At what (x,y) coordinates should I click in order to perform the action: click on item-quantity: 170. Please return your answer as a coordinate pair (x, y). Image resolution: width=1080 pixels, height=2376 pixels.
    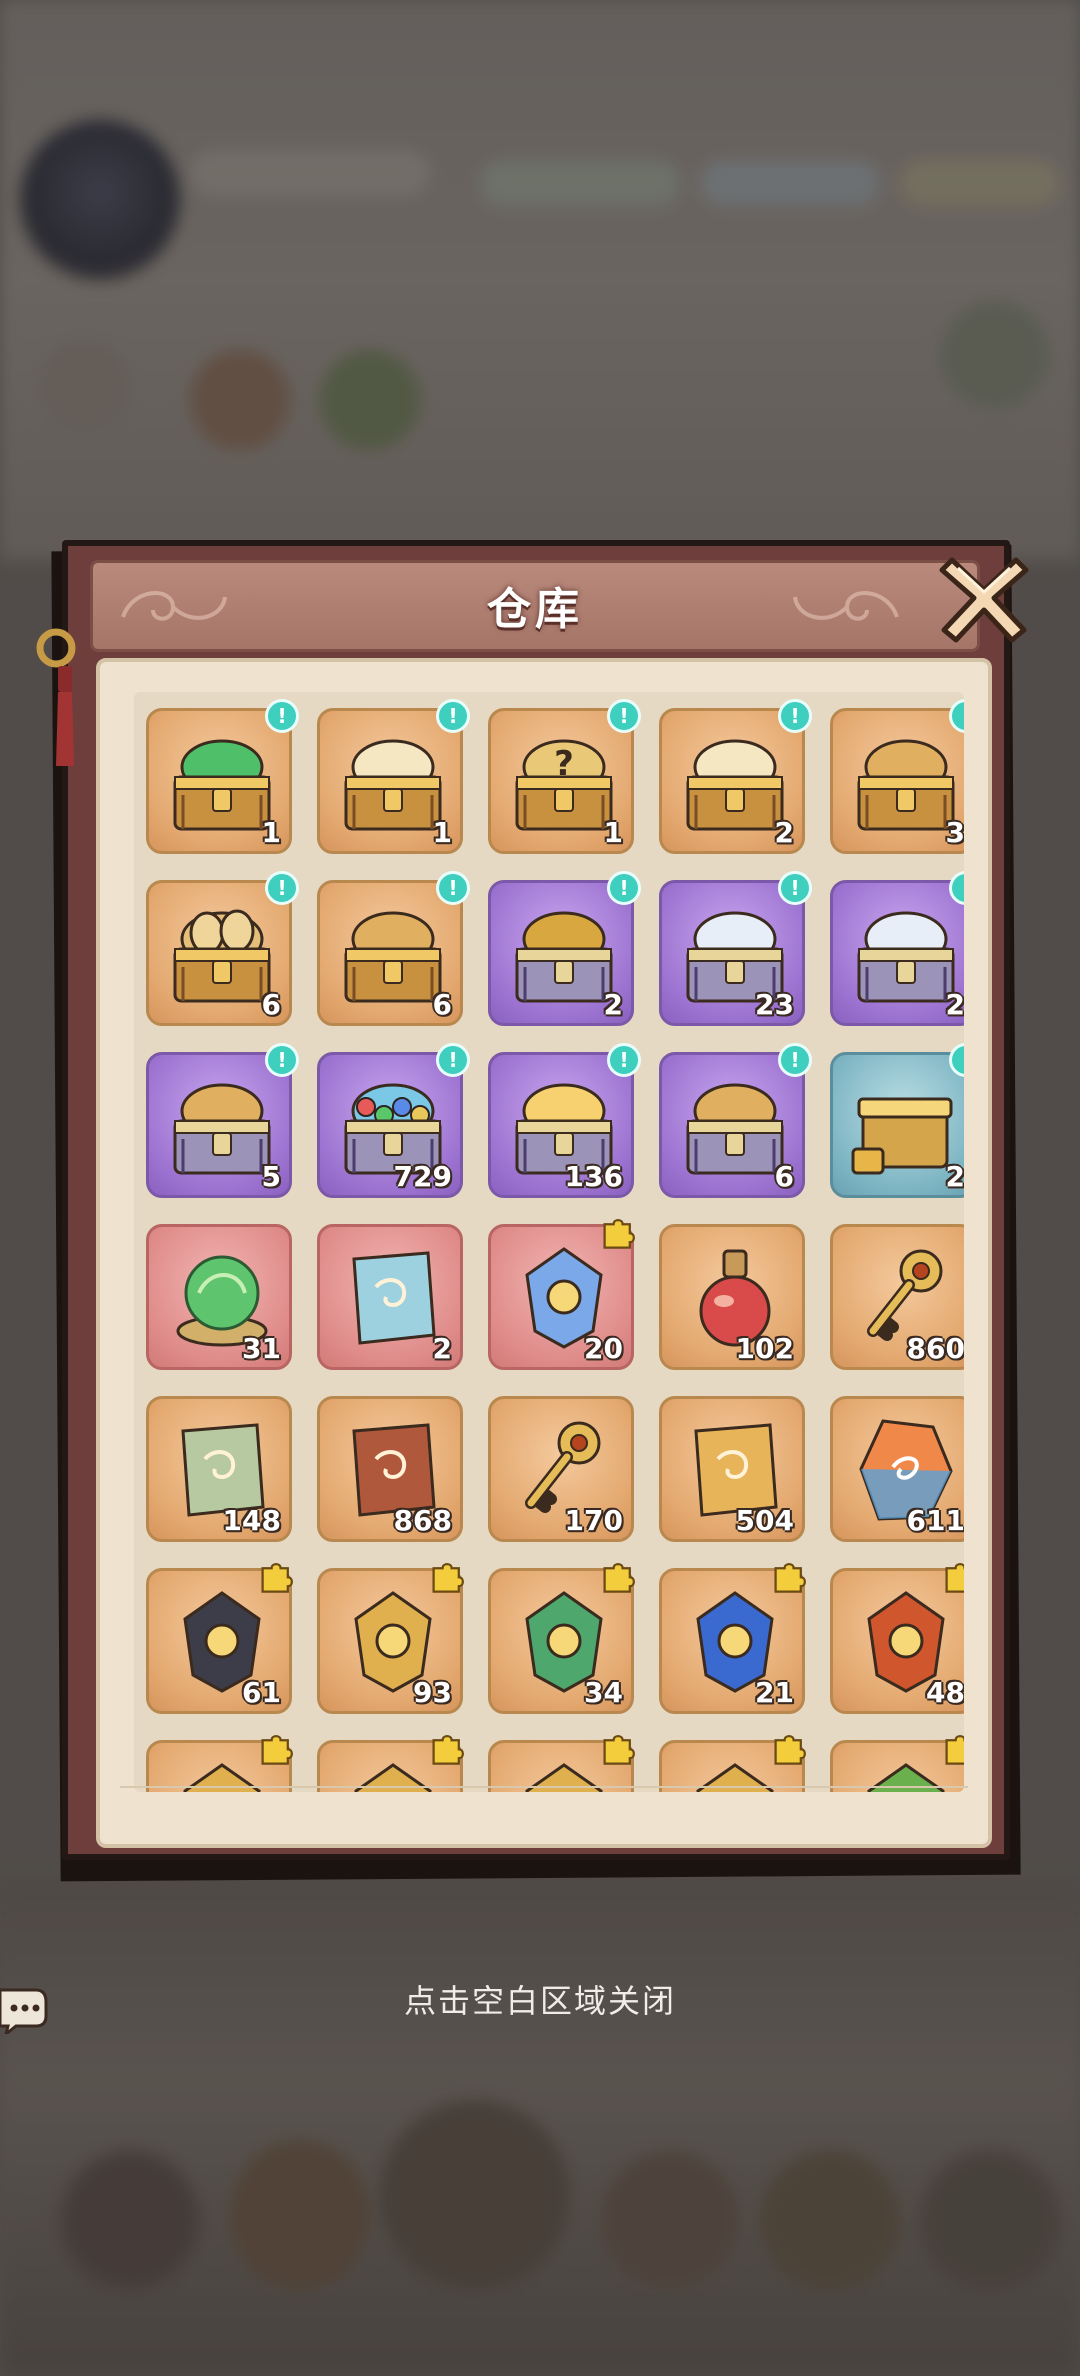
    Looking at the image, I should click on (593, 1520).